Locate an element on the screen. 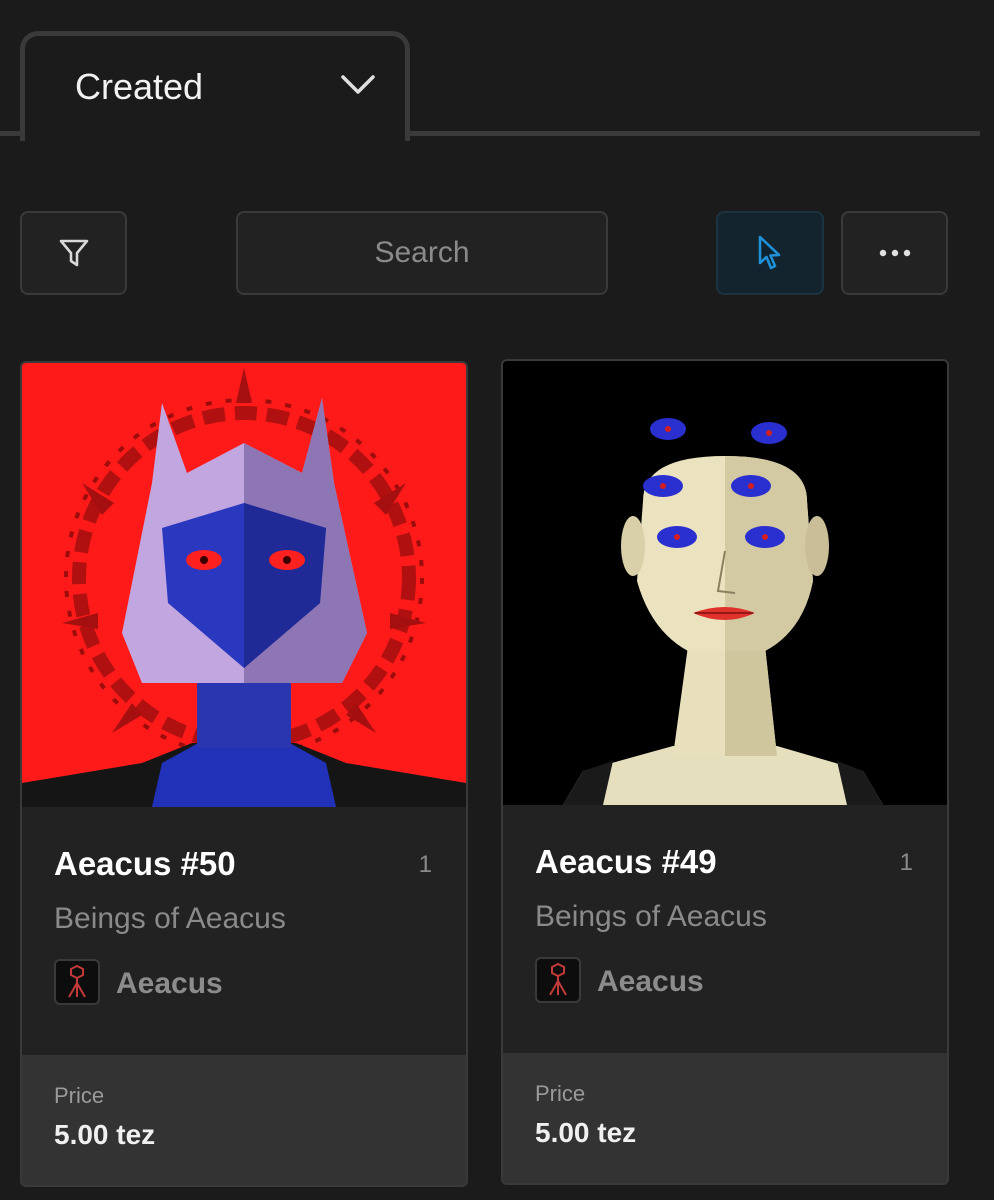 This screenshot has width=994, height=1200. search-input is located at coordinates (422, 253).